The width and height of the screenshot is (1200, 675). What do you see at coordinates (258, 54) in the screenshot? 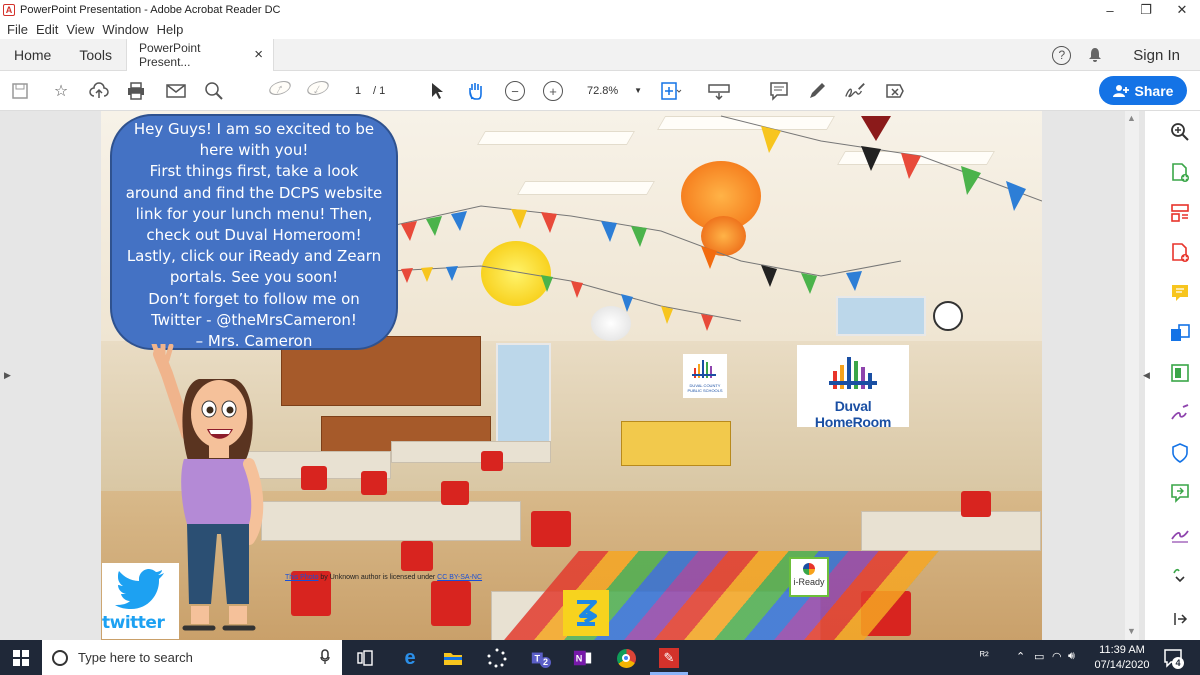
I see `close-tab-icon: ×` at bounding box center [258, 54].